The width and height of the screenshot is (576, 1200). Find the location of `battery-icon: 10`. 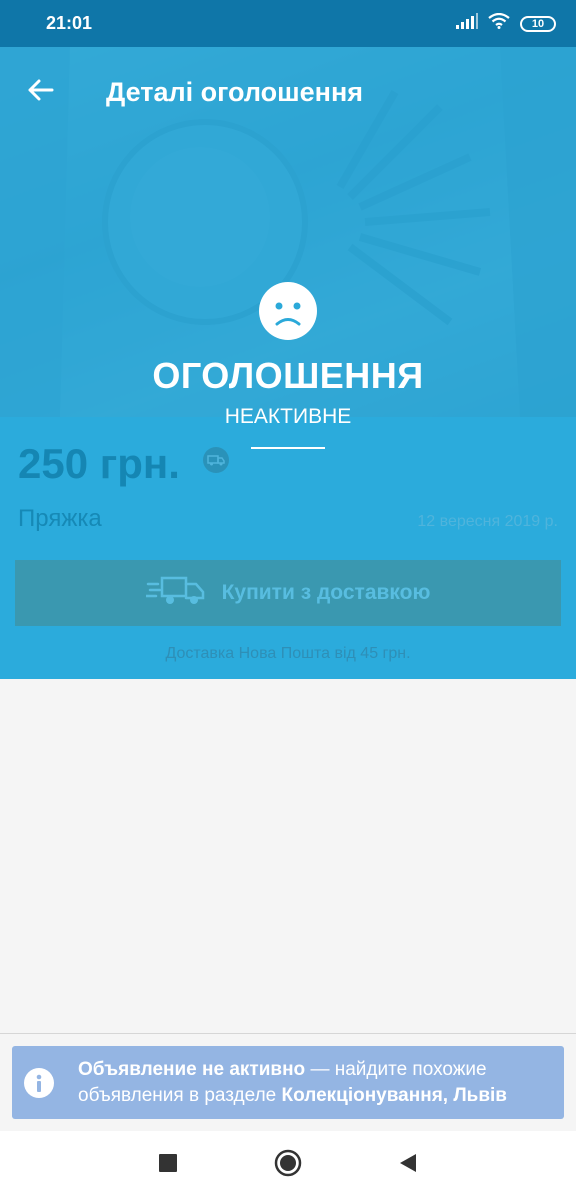

battery-icon: 10 is located at coordinates (538, 23).